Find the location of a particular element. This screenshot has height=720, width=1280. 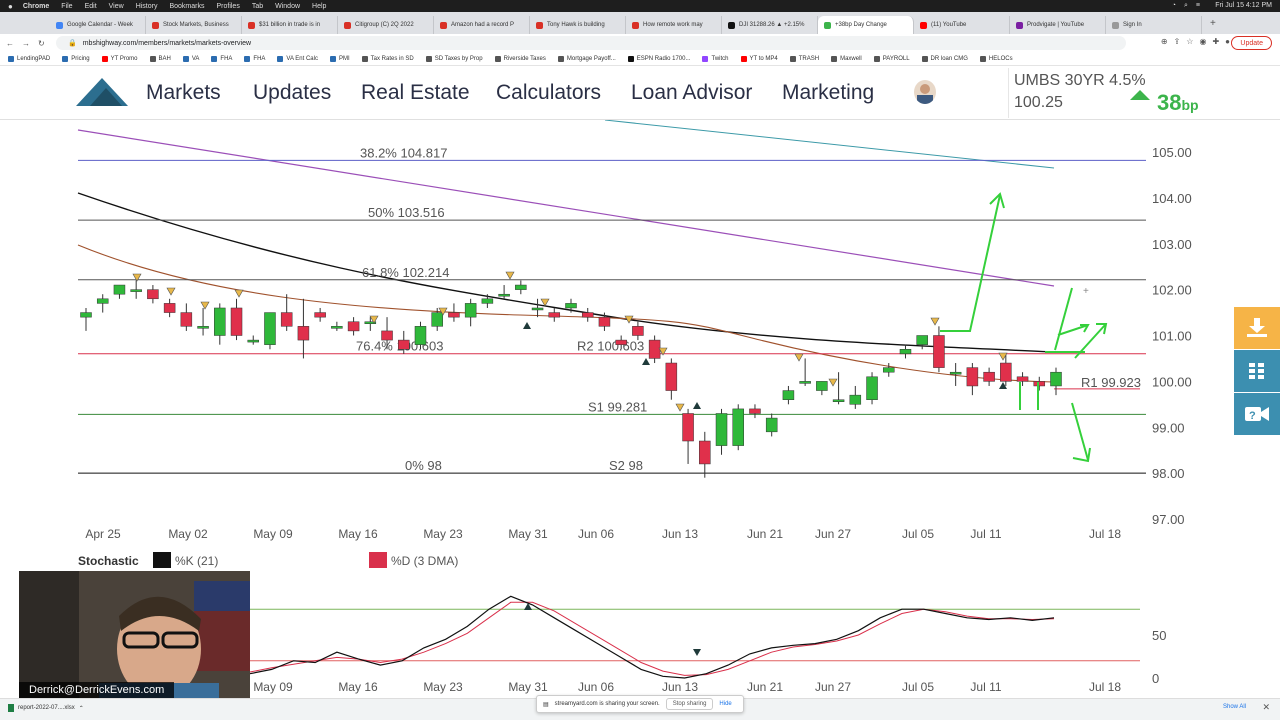

video-question-icon: ? is located at coordinates (1257, 414).